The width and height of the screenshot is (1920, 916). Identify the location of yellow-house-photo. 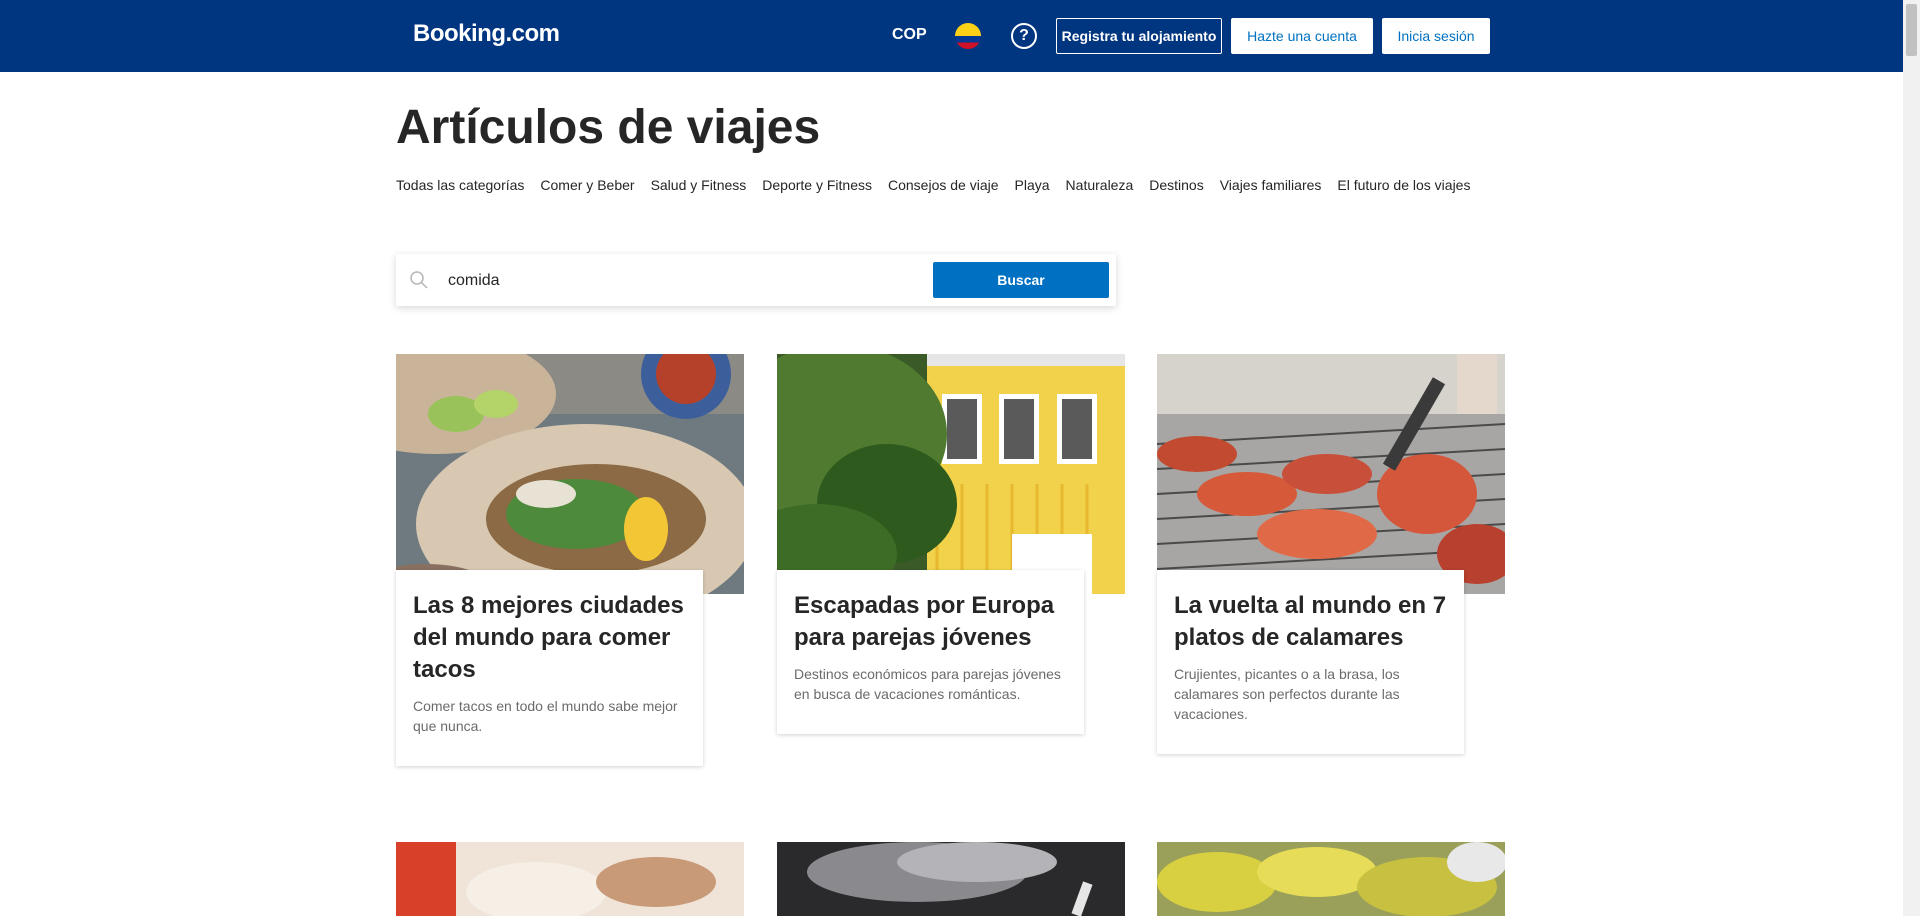
(951, 474).